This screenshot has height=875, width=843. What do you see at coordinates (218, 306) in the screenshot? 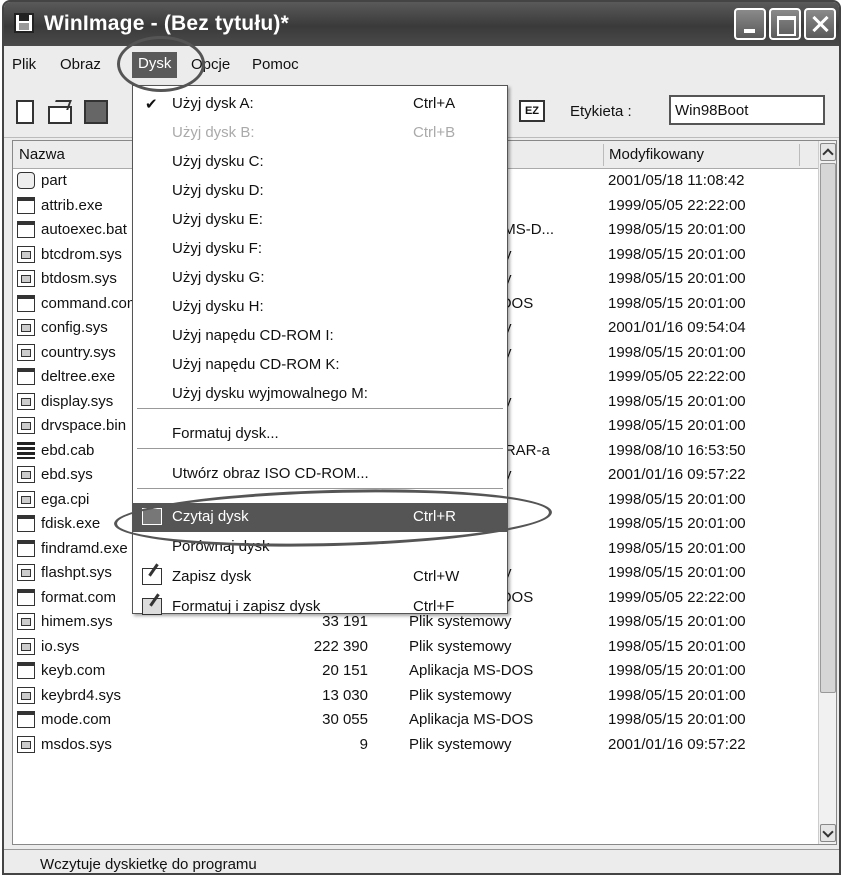
I see `menu-item-label: Użyj dysku H:` at bounding box center [218, 306].